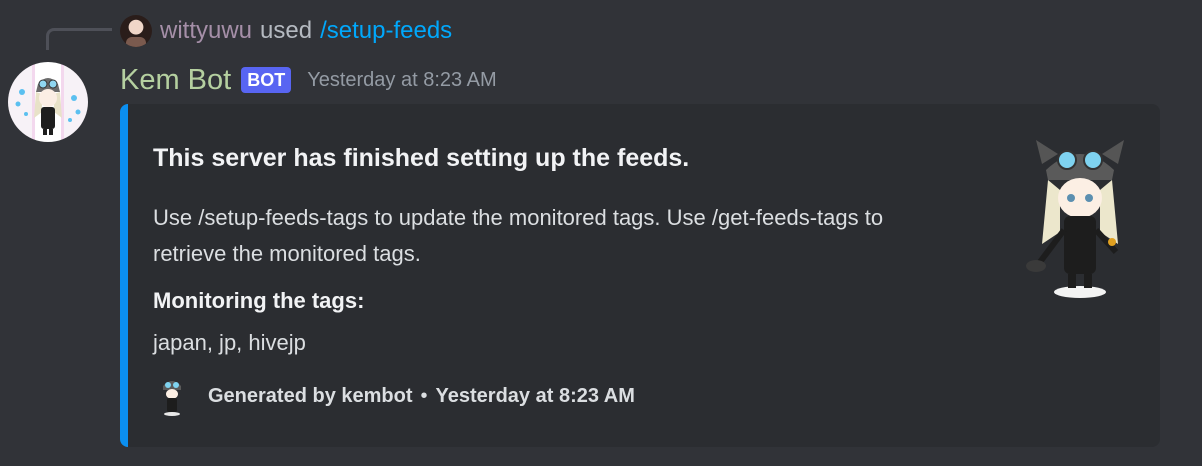  Describe the element at coordinates (386, 31) in the screenshot. I see `interaction-command: /setup-feeds` at that location.